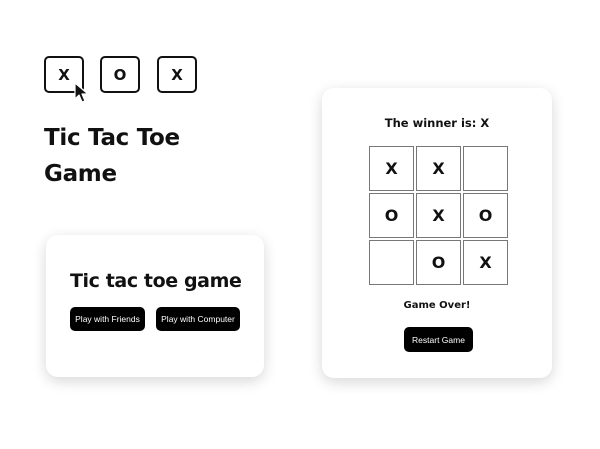 This screenshot has width=600, height=449. I want to click on menu-title: Tic tac toe game, so click(156, 281).